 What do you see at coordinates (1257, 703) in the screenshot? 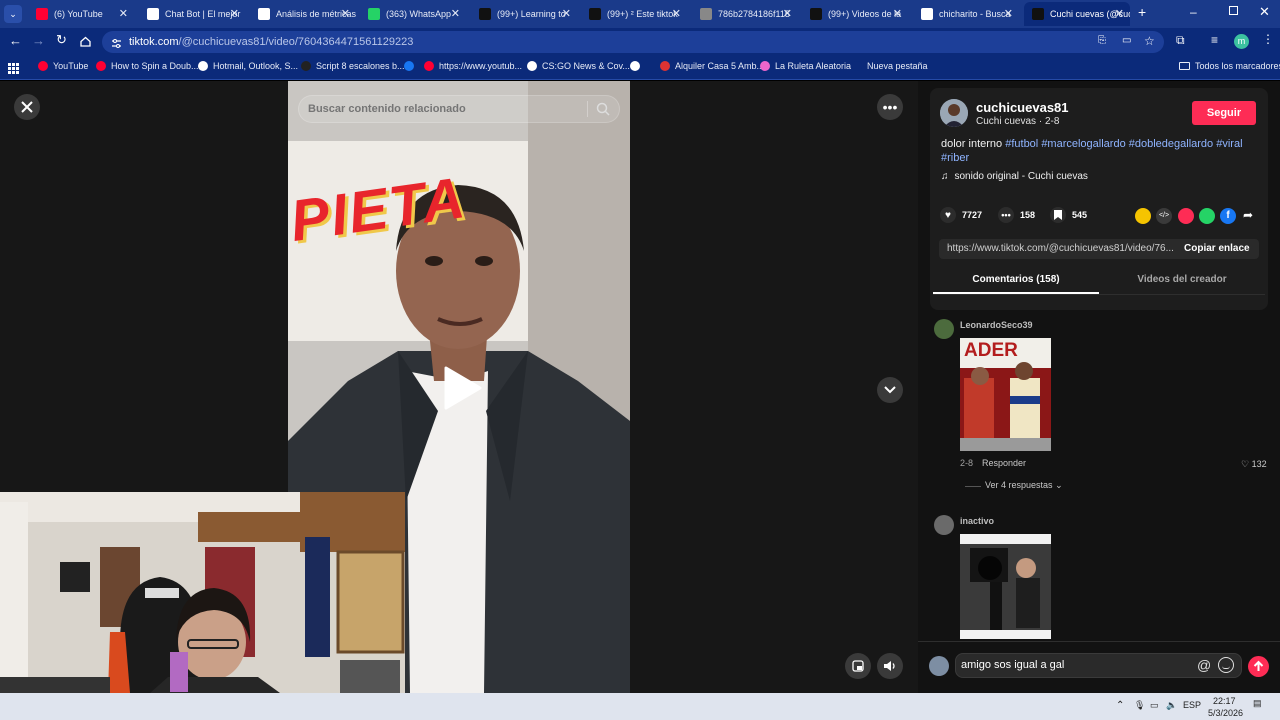
I see `notifications-icon: ▤` at bounding box center [1257, 703].